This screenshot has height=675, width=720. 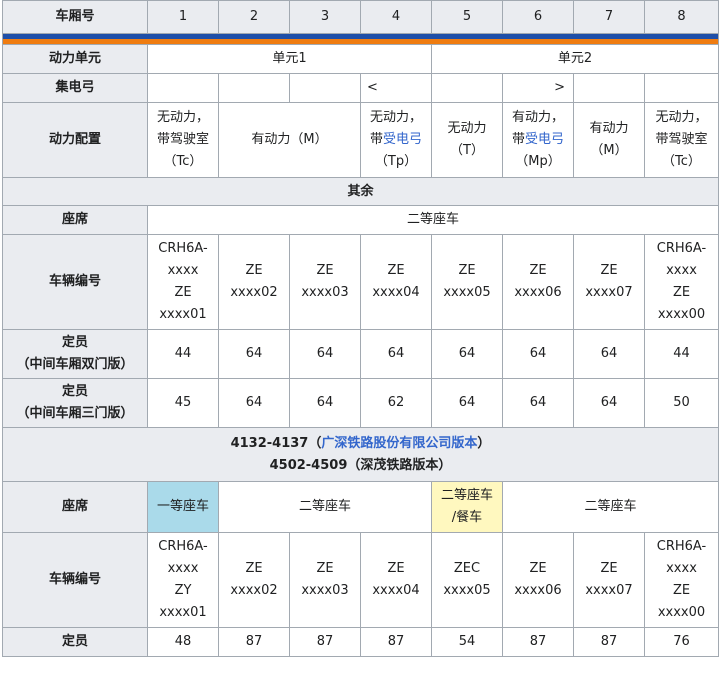 I want to click on seat-row: 座席 二等座车, so click(x=360, y=220).